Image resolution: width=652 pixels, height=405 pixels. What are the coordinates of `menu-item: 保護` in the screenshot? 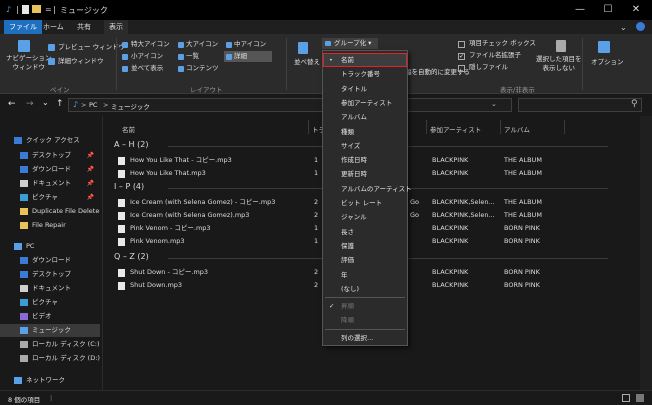 It's located at (365, 246).